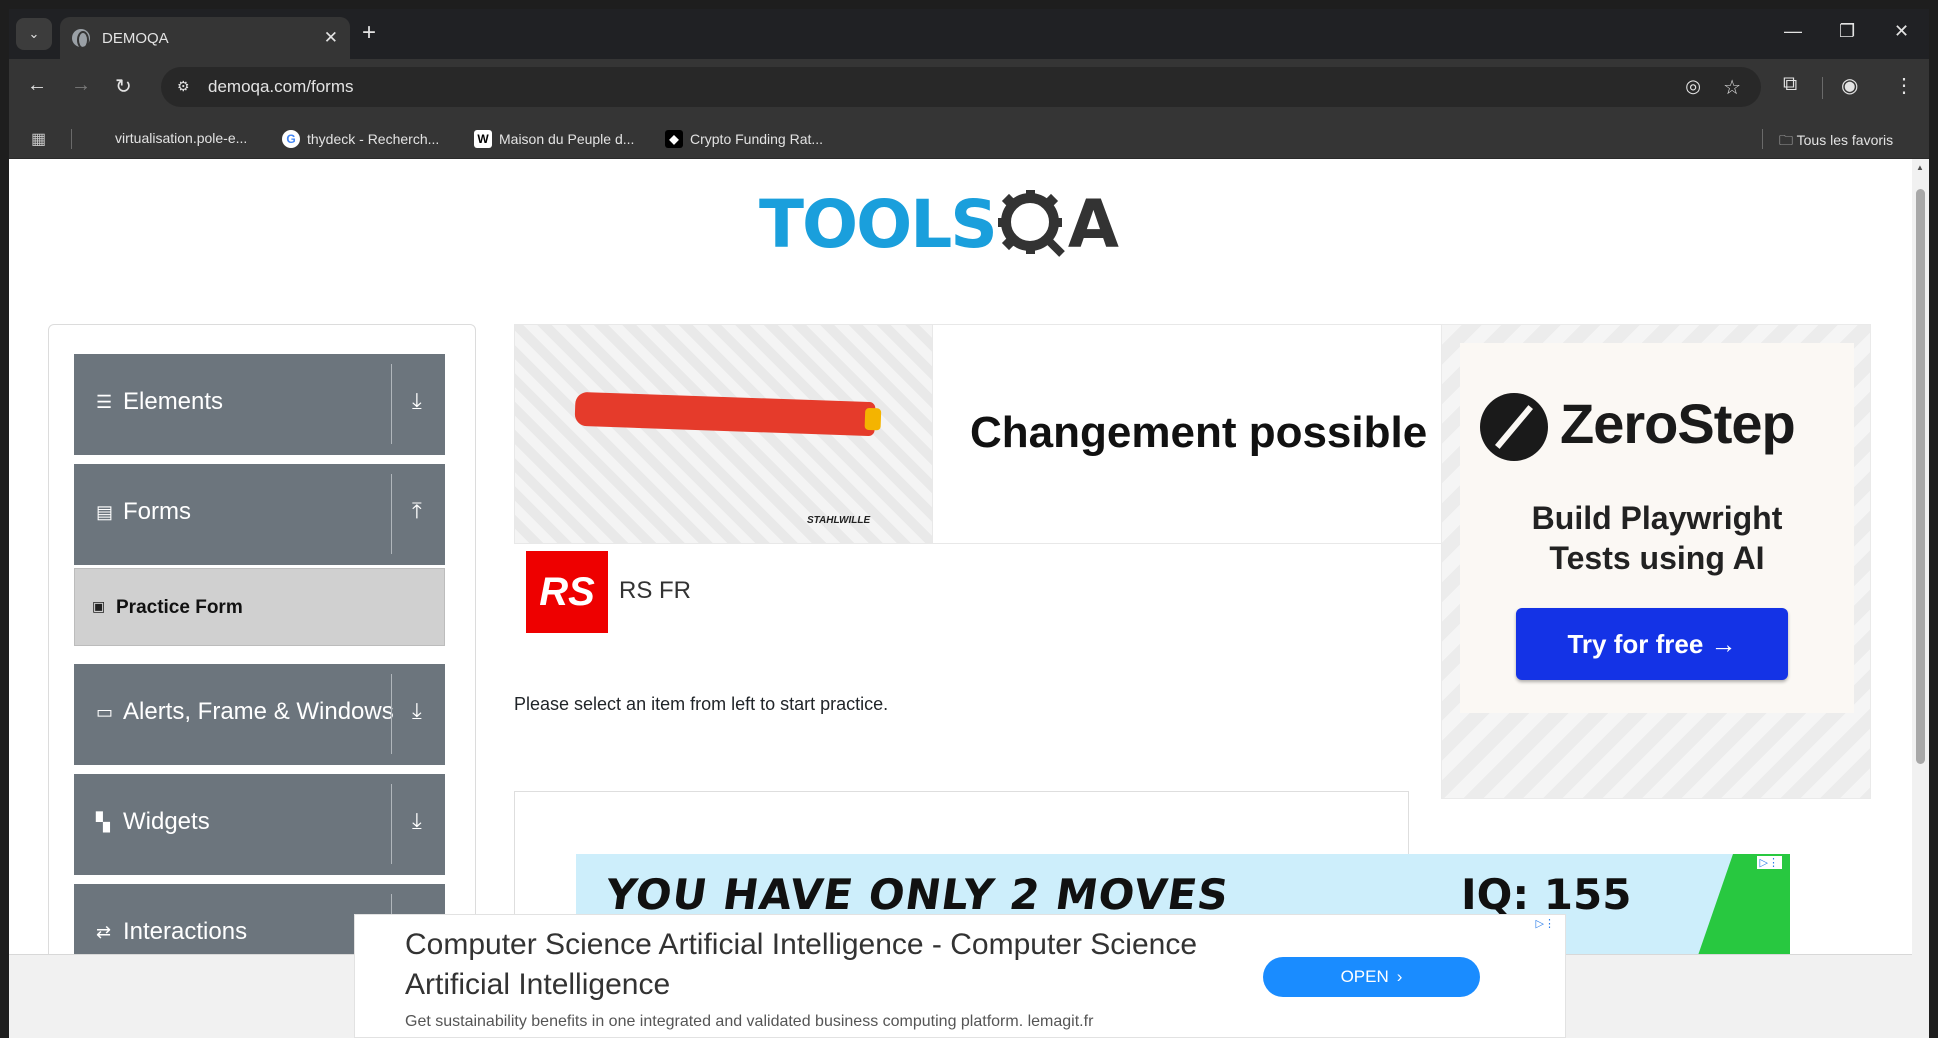 Image resolution: width=1938 pixels, height=1038 pixels. I want to click on page-scrollbar: ▲, so click(1920, 598).